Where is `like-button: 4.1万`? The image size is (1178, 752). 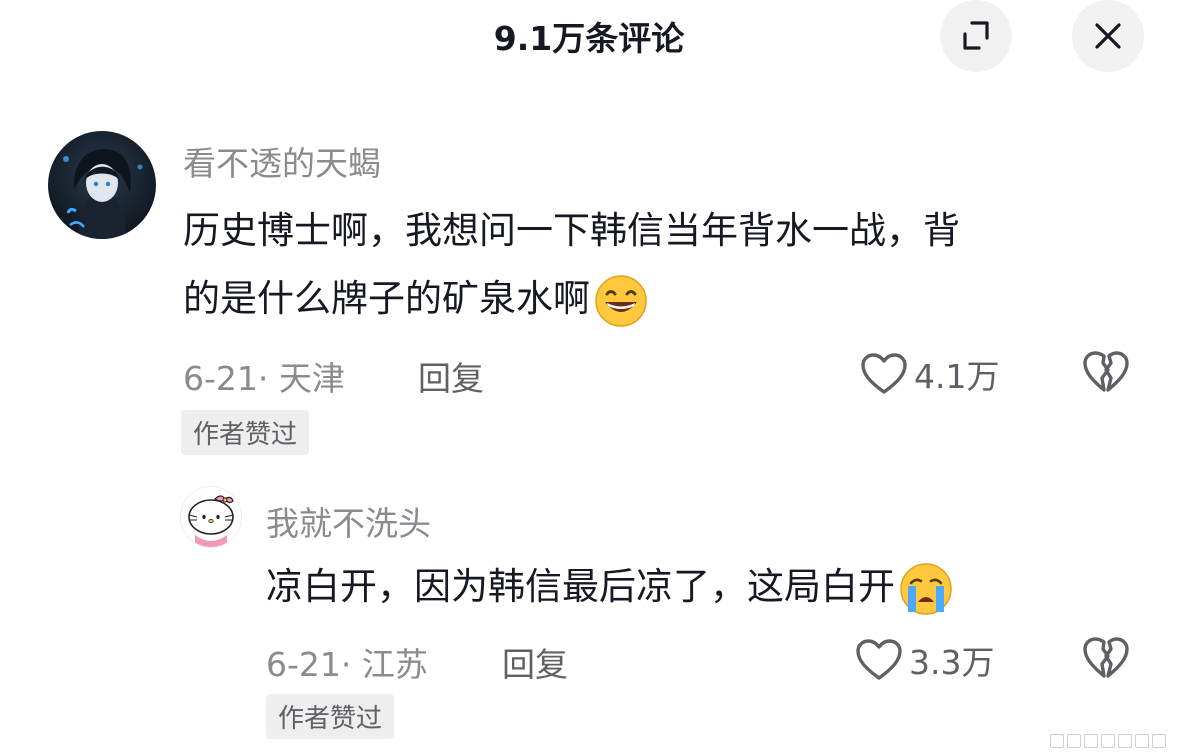 like-button: 4.1万 is located at coordinates (929, 374).